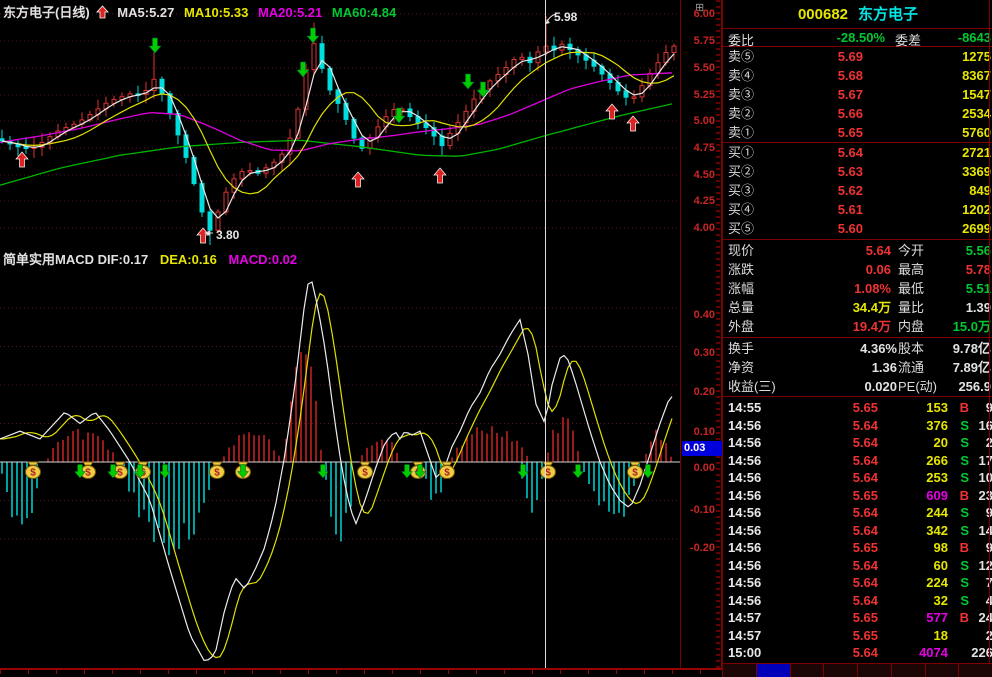  Describe the element at coordinates (911, 307) in the screenshot. I see `info-label: 量比` at that location.